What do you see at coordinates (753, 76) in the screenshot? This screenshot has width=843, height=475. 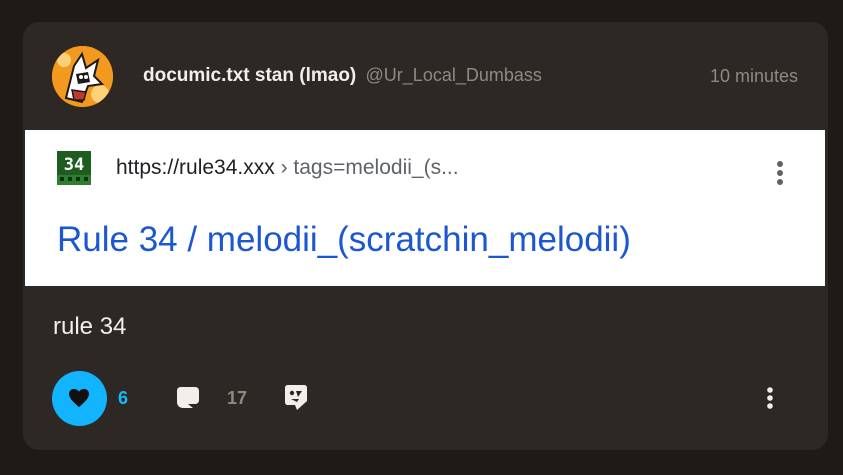 I see `post-timestamp: 10 minutes` at bounding box center [753, 76].